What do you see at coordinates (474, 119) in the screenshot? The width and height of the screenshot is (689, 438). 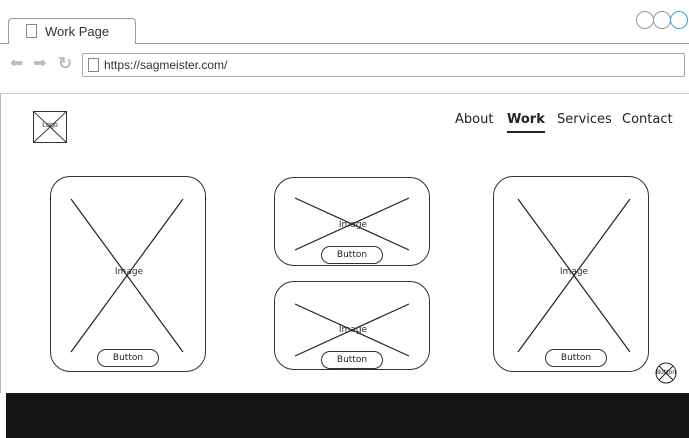 I see `nav-about: About` at bounding box center [474, 119].